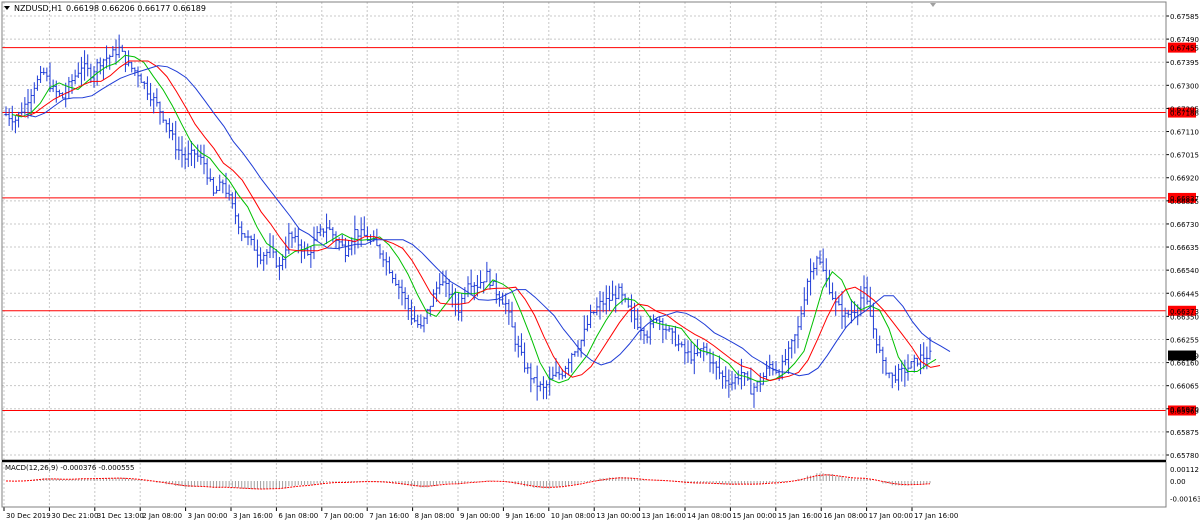 Image resolution: width=1200 pixels, height=529 pixels. What do you see at coordinates (1184, 49) in the screenshot?
I see `level-price-label: 0.67455` at bounding box center [1184, 49].